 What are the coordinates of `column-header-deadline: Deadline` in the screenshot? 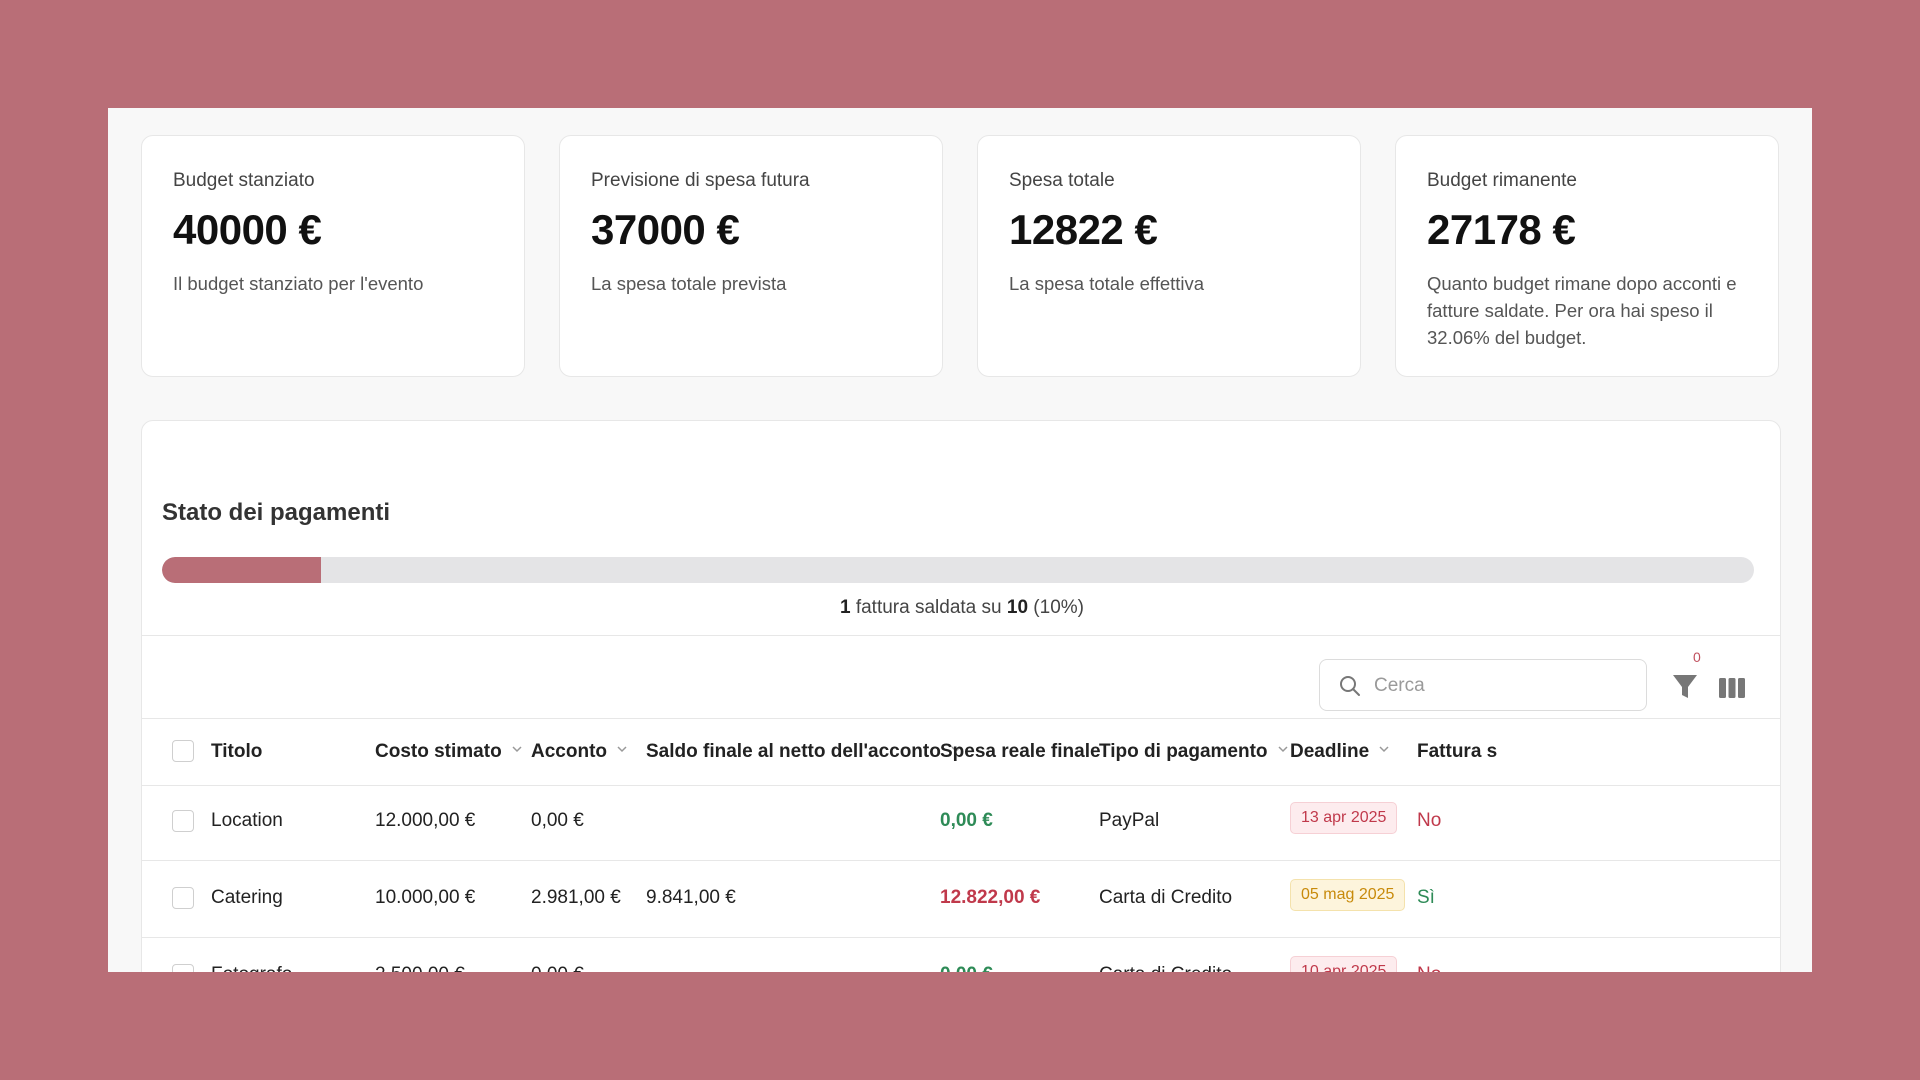 It's located at (1339, 752).